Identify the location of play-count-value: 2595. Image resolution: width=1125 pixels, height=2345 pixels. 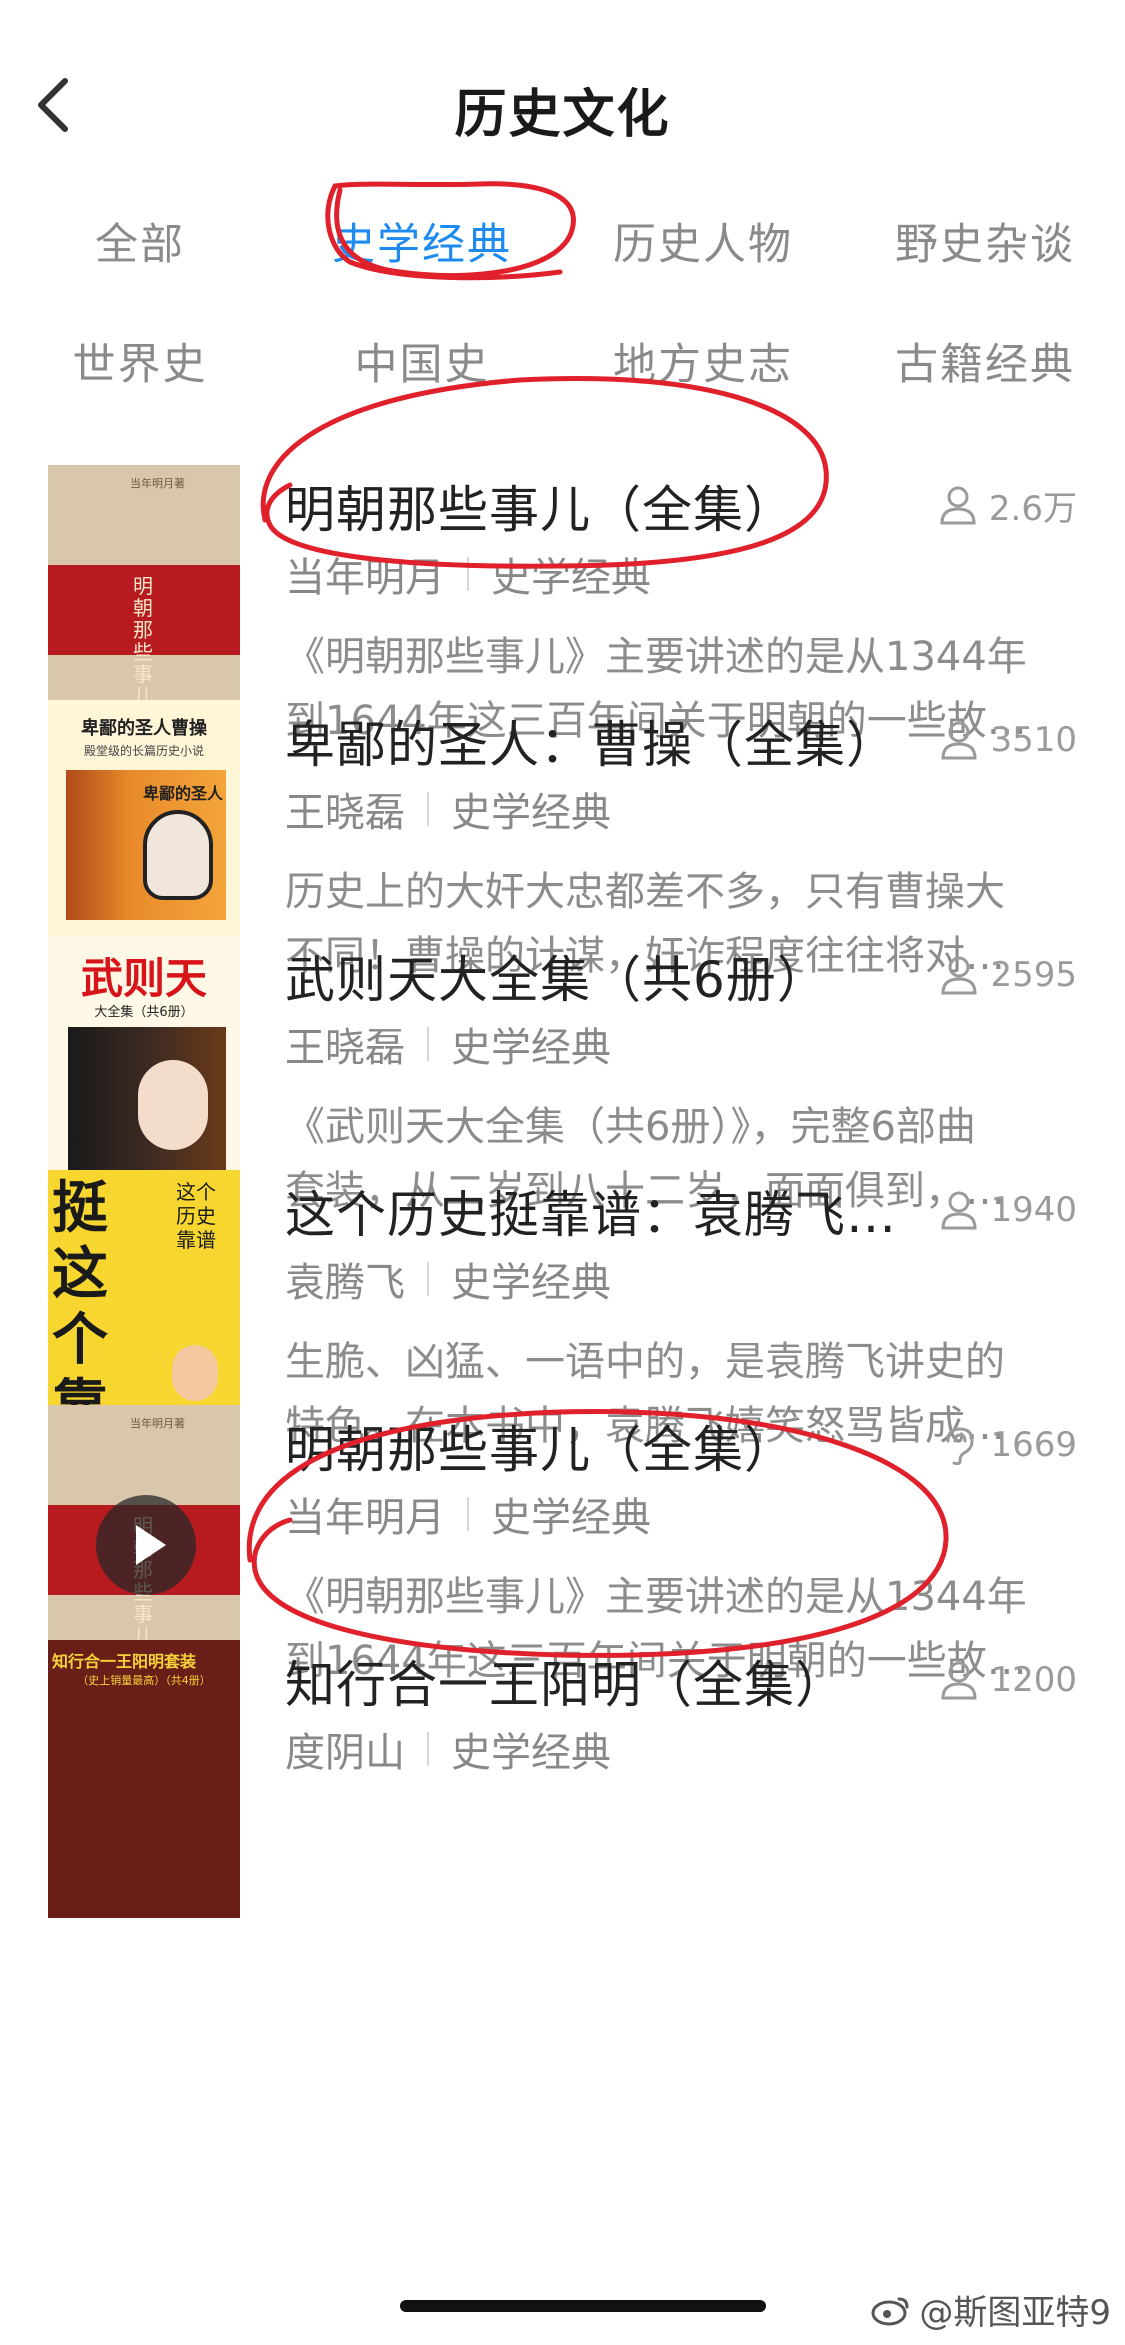
(1033, 975).